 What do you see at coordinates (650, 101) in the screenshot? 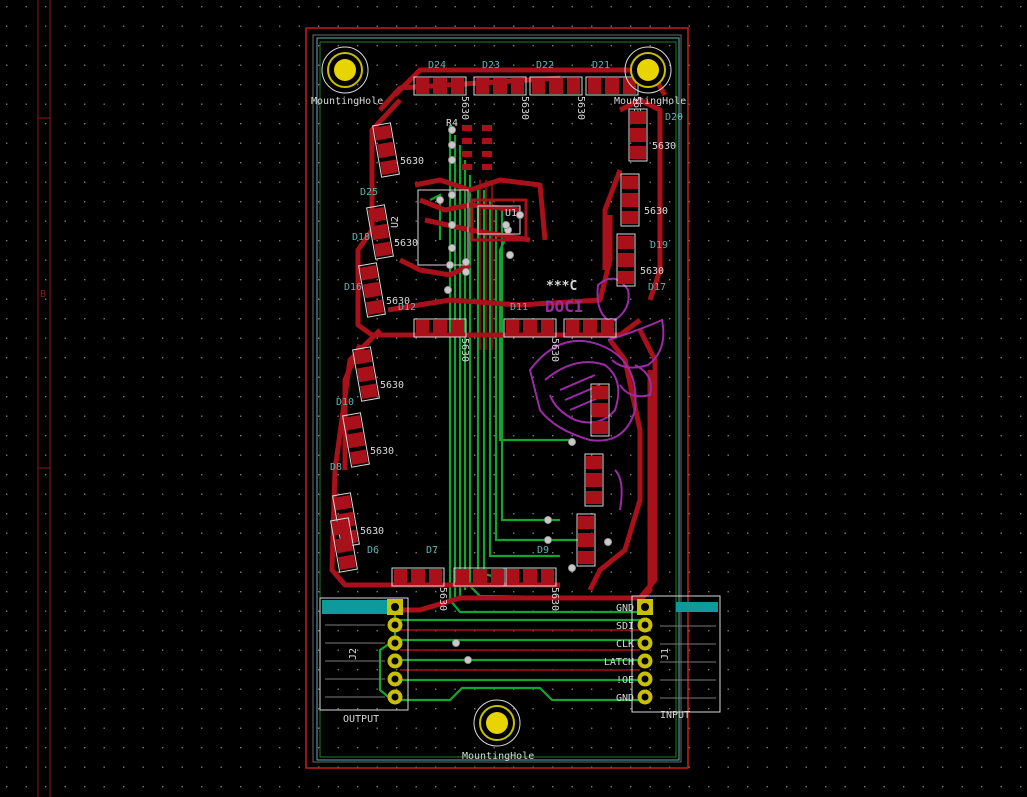
I see `mounting-hole-label-top-right: MountingHole` at bounding box center [650, 101].